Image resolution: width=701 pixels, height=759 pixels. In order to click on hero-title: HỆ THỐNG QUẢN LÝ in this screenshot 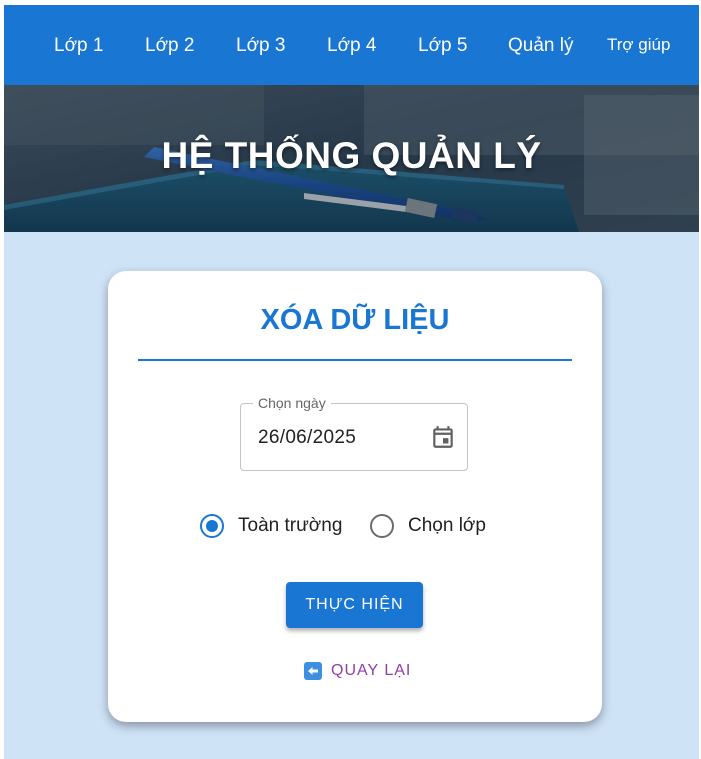, I will do `click(351, 155)`.